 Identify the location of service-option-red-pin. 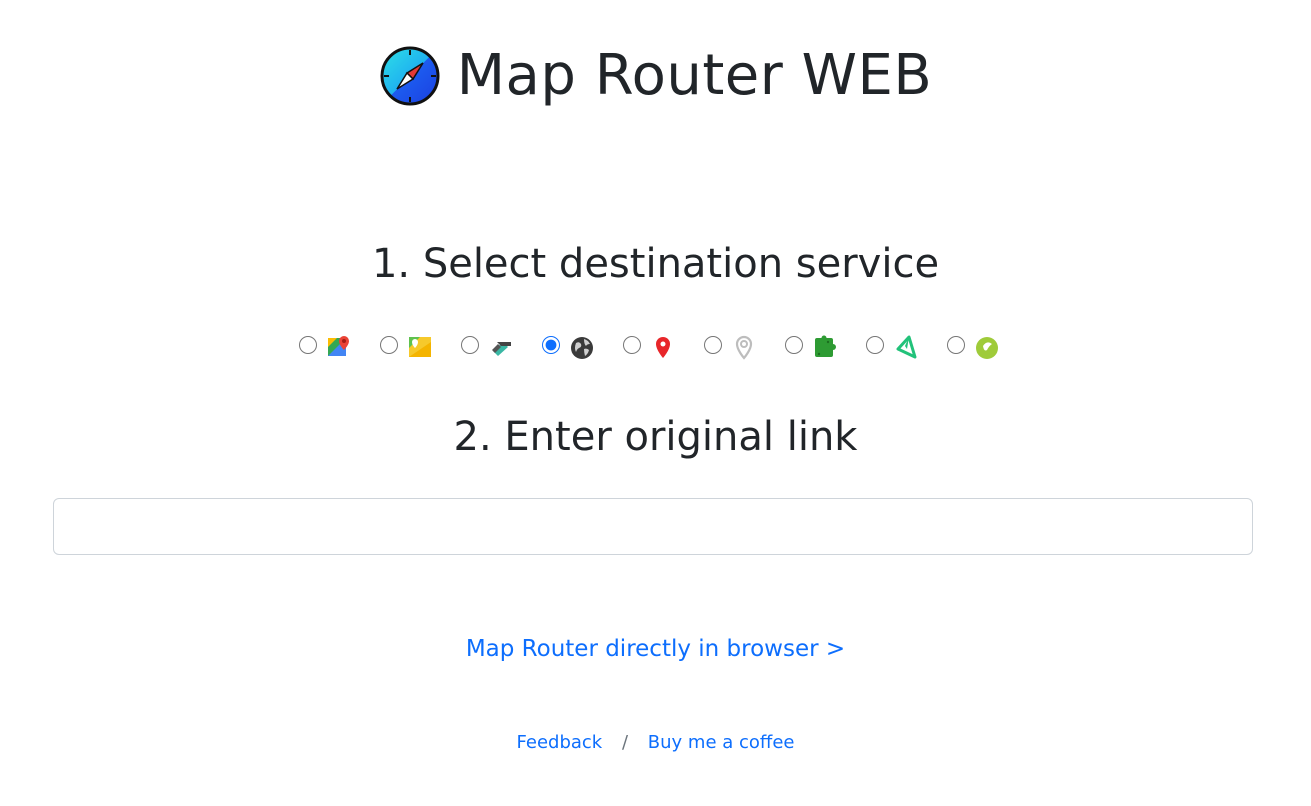
(655, 345).